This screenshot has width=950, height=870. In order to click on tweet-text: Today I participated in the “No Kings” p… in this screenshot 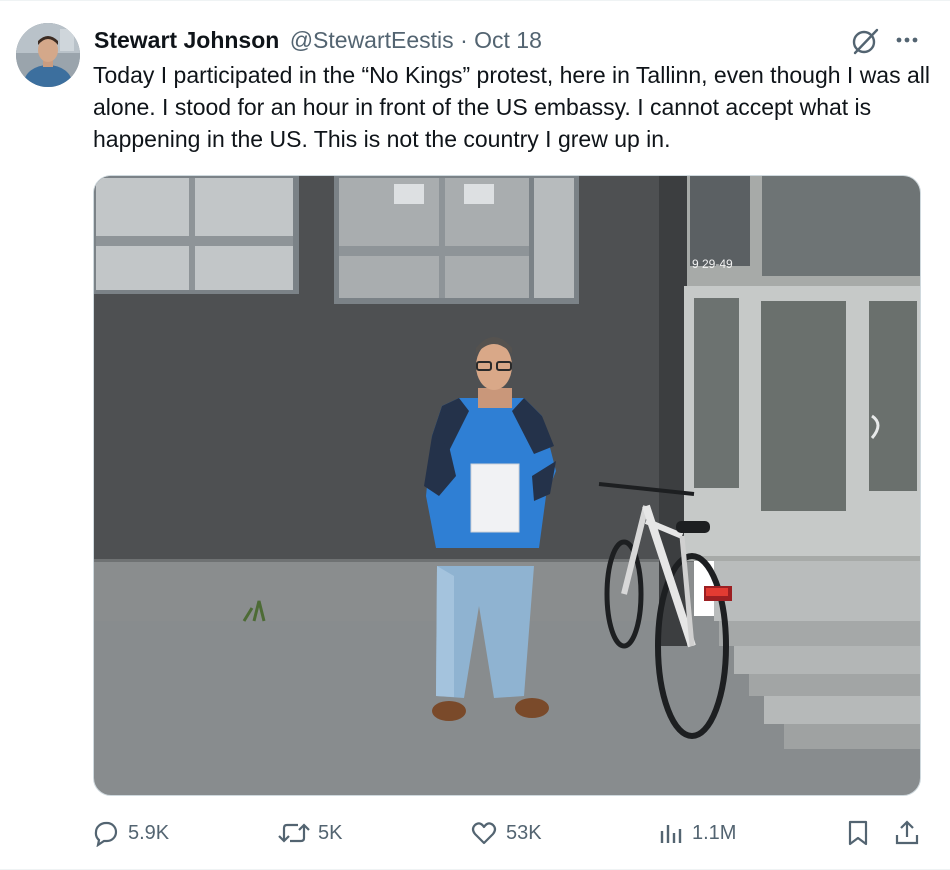, I will do `click(511, 107)`.